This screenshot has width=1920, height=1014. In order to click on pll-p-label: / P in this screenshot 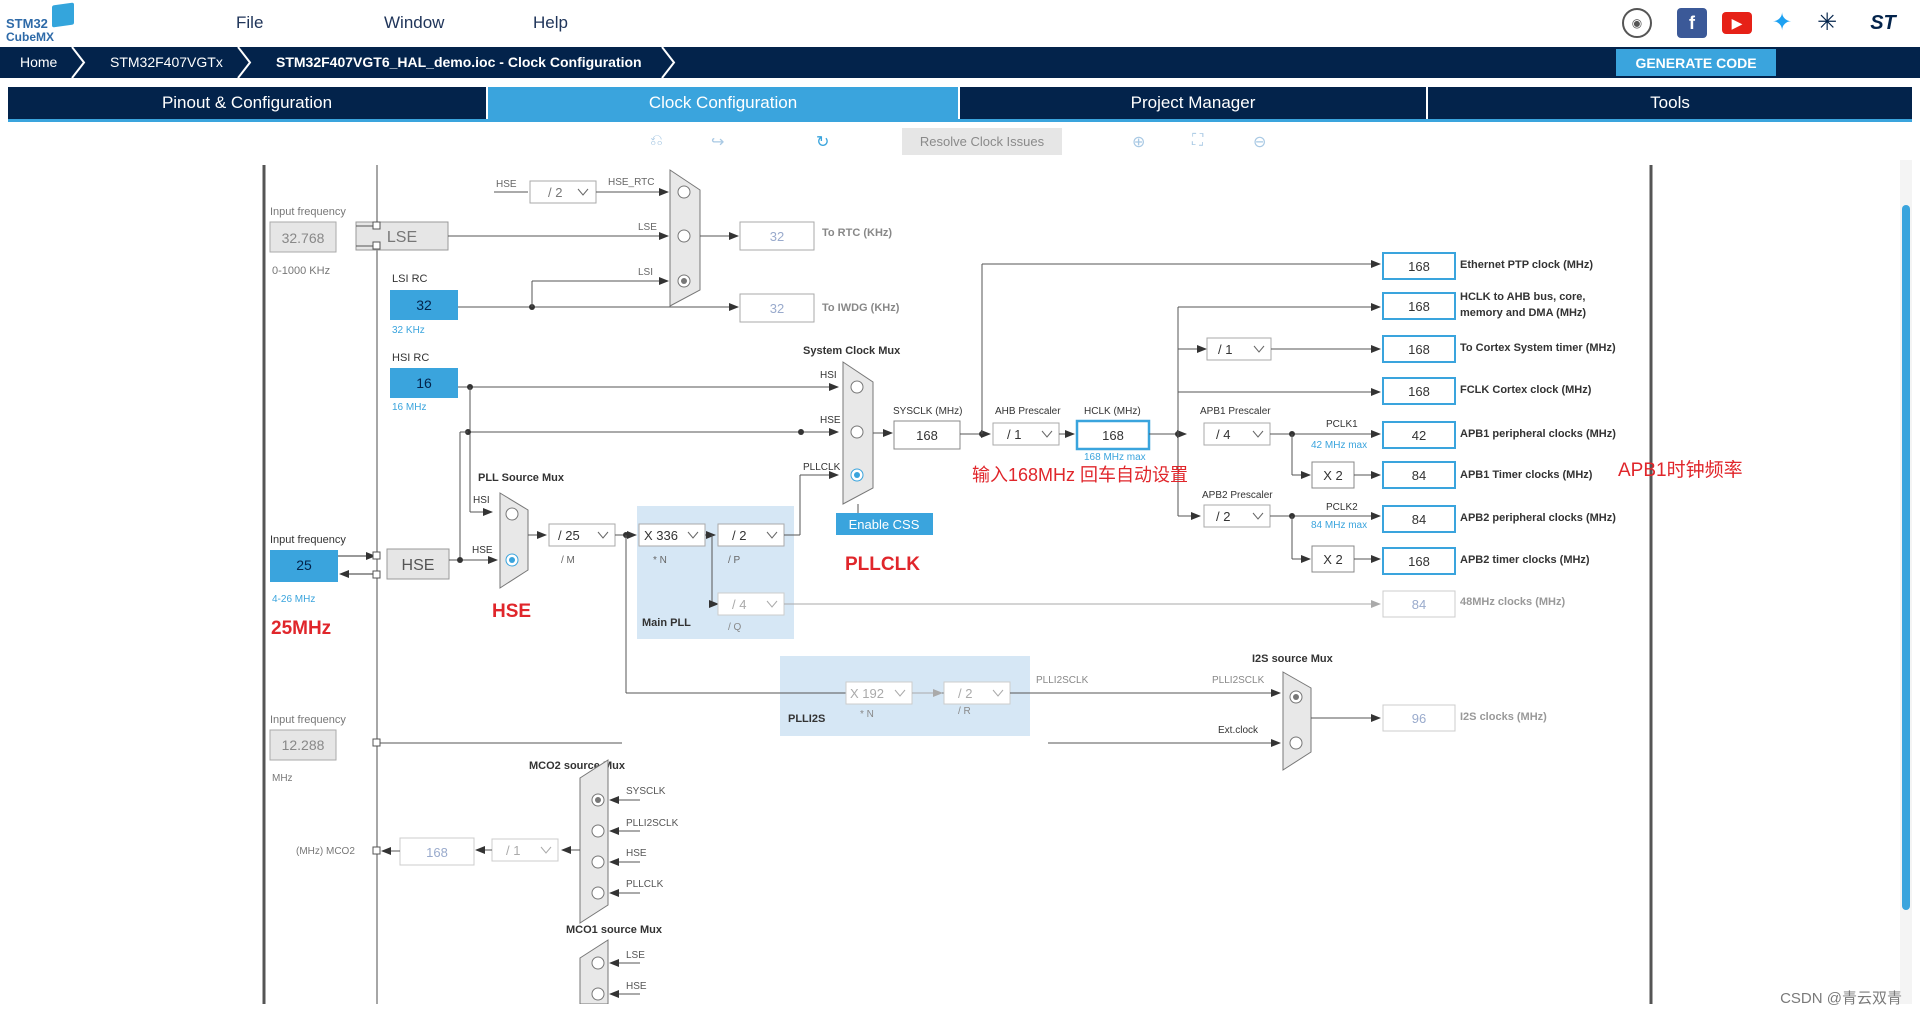, I will do `click(734, 560)`.